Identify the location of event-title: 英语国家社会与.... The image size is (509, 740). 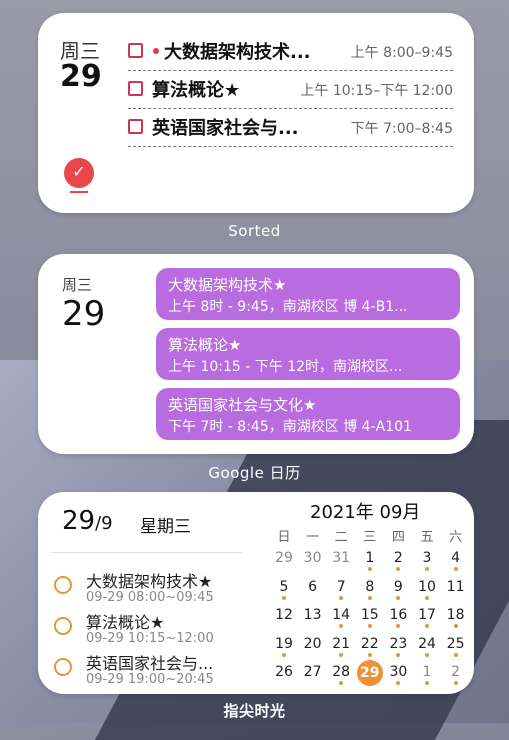
(225, 128).